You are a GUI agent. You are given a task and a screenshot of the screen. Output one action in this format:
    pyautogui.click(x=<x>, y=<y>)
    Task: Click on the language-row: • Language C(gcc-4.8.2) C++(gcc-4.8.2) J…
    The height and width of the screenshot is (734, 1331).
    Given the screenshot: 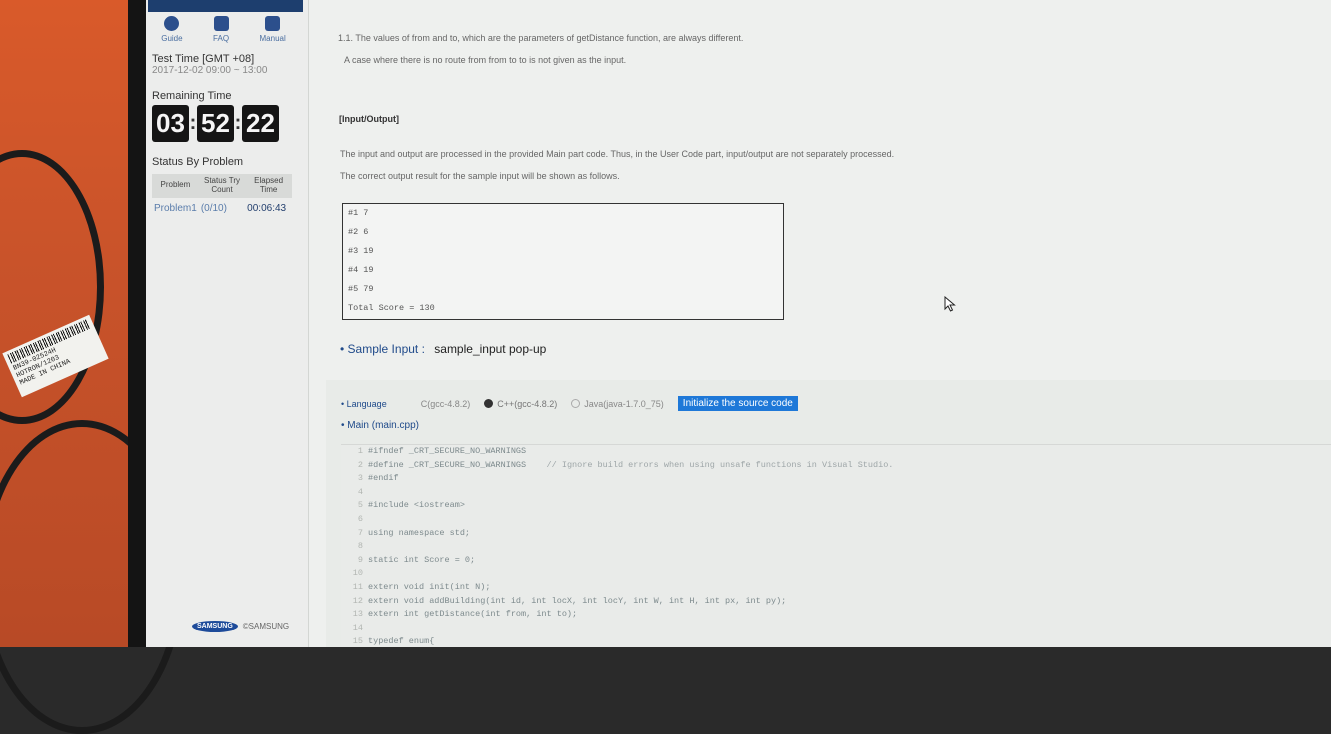 What is the action you would take?
    pyautogui.click(x=569, y=403)
    